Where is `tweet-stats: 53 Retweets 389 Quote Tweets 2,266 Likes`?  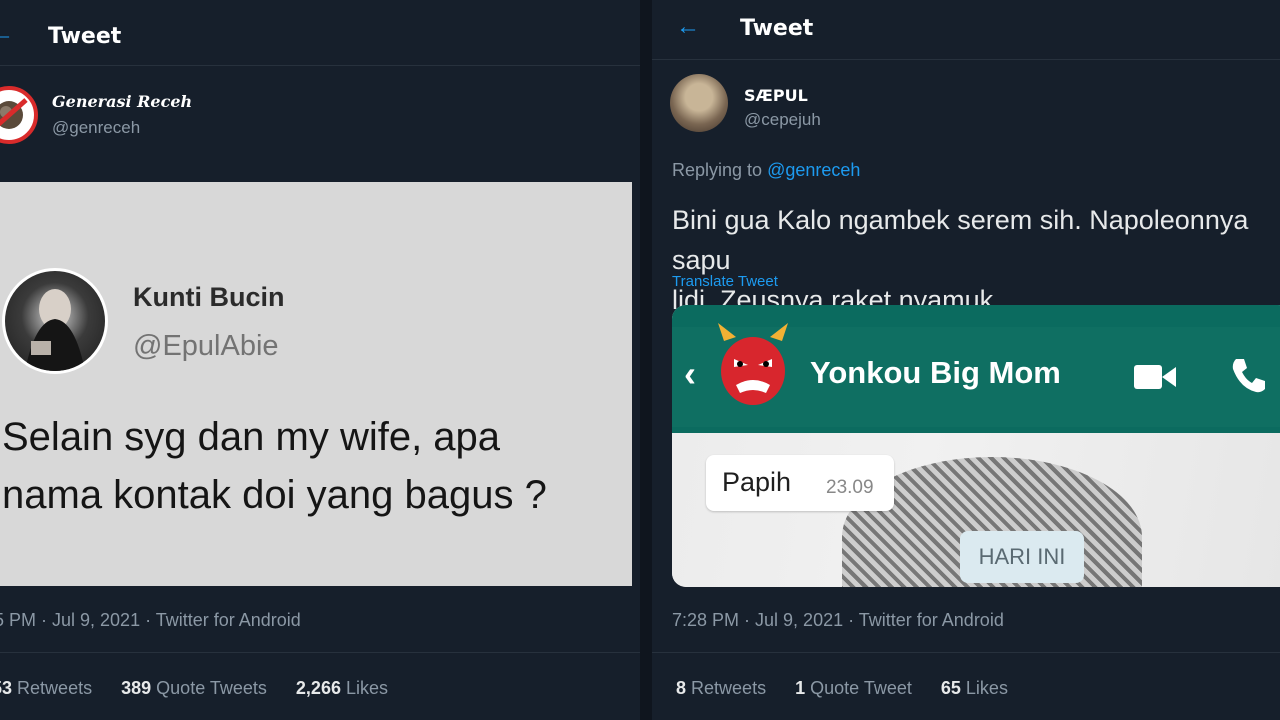
tweet-stats: 53 Retweets 389 Quote Tweets 2,266 Likes is located at coordinates (206, 688).